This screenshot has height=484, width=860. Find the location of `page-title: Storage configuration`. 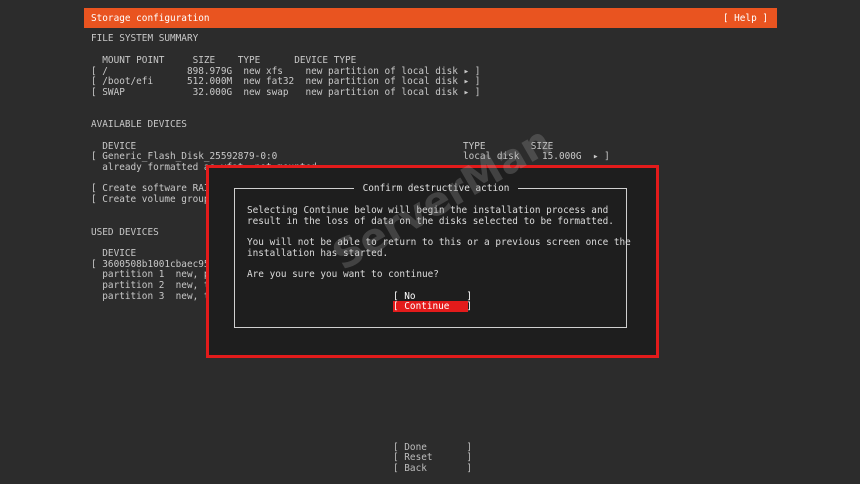

page-title: Storage configuration is located at coordinates (150, 18).